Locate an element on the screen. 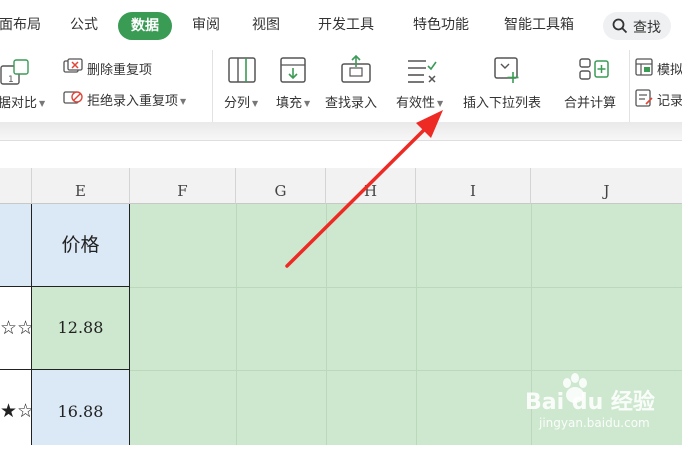  baidu-watermark: Bai du 经验 jingyan.baidu.com is located at coordinates (600, 405).